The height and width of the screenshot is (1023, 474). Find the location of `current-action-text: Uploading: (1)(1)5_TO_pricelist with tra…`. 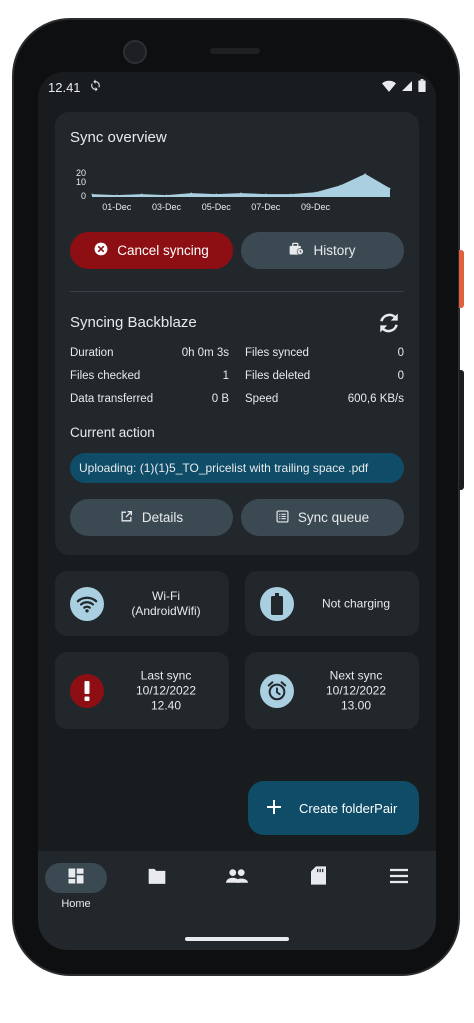

current-action-text: Uploading: (1)(1)5_TO_pricelist with tra… is located at coordinates (224, 468).